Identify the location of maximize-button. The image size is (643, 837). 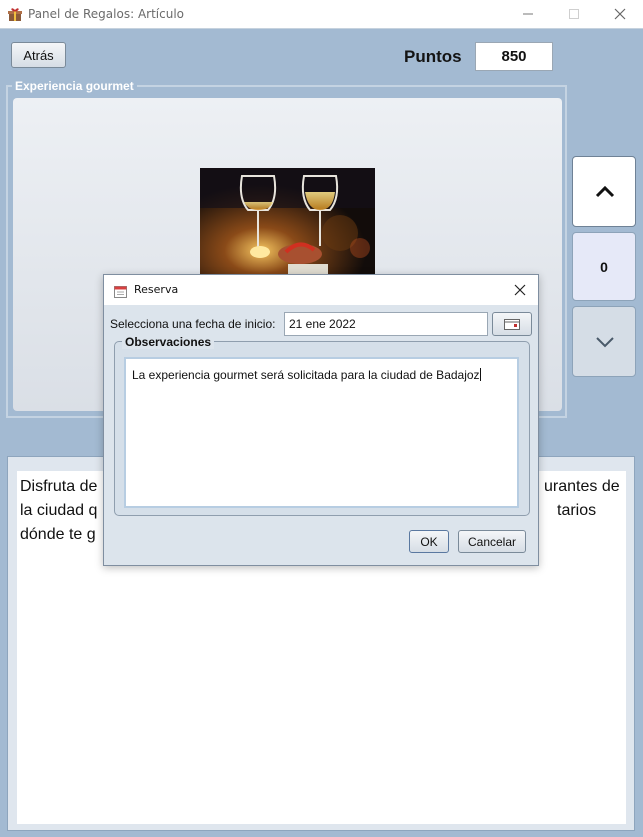
(574, 14).